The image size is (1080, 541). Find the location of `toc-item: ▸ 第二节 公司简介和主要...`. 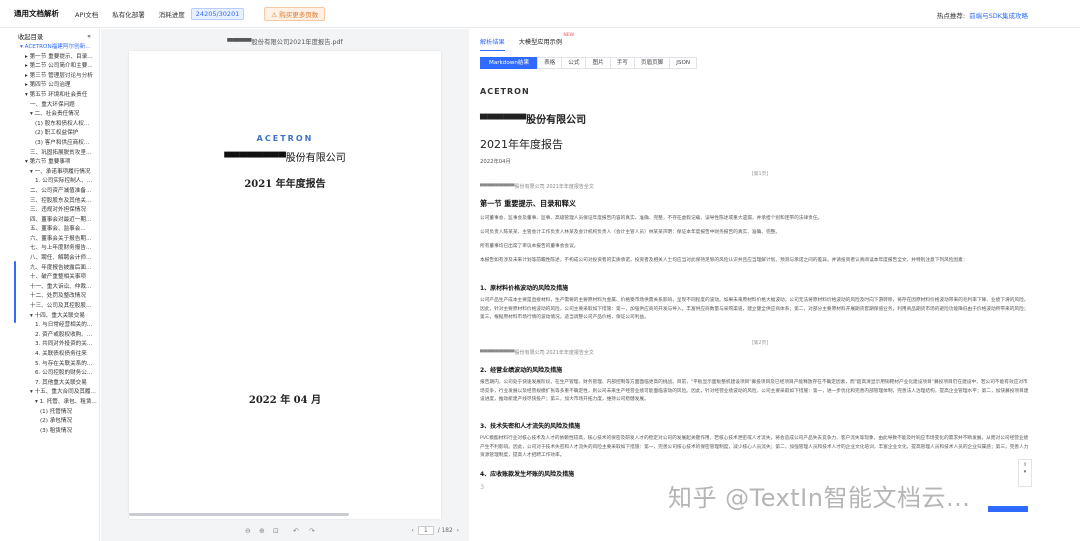

toc-item: ▸ 第二节 公司简介和主要... is located at coordinates (49, 67).